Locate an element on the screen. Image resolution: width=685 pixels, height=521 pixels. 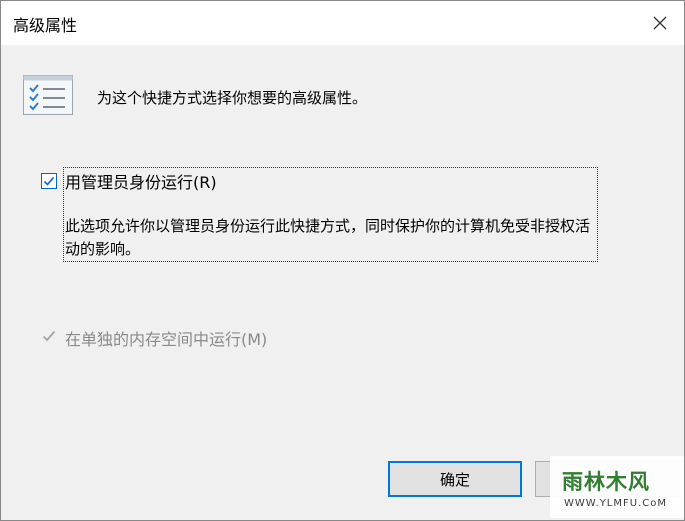
run-as-admin-description: 此选项允许你以管理员身份运行此快捷方式，同时保护你的计算机免受非授权活动的影响。 is located at coordinates (328, 237).